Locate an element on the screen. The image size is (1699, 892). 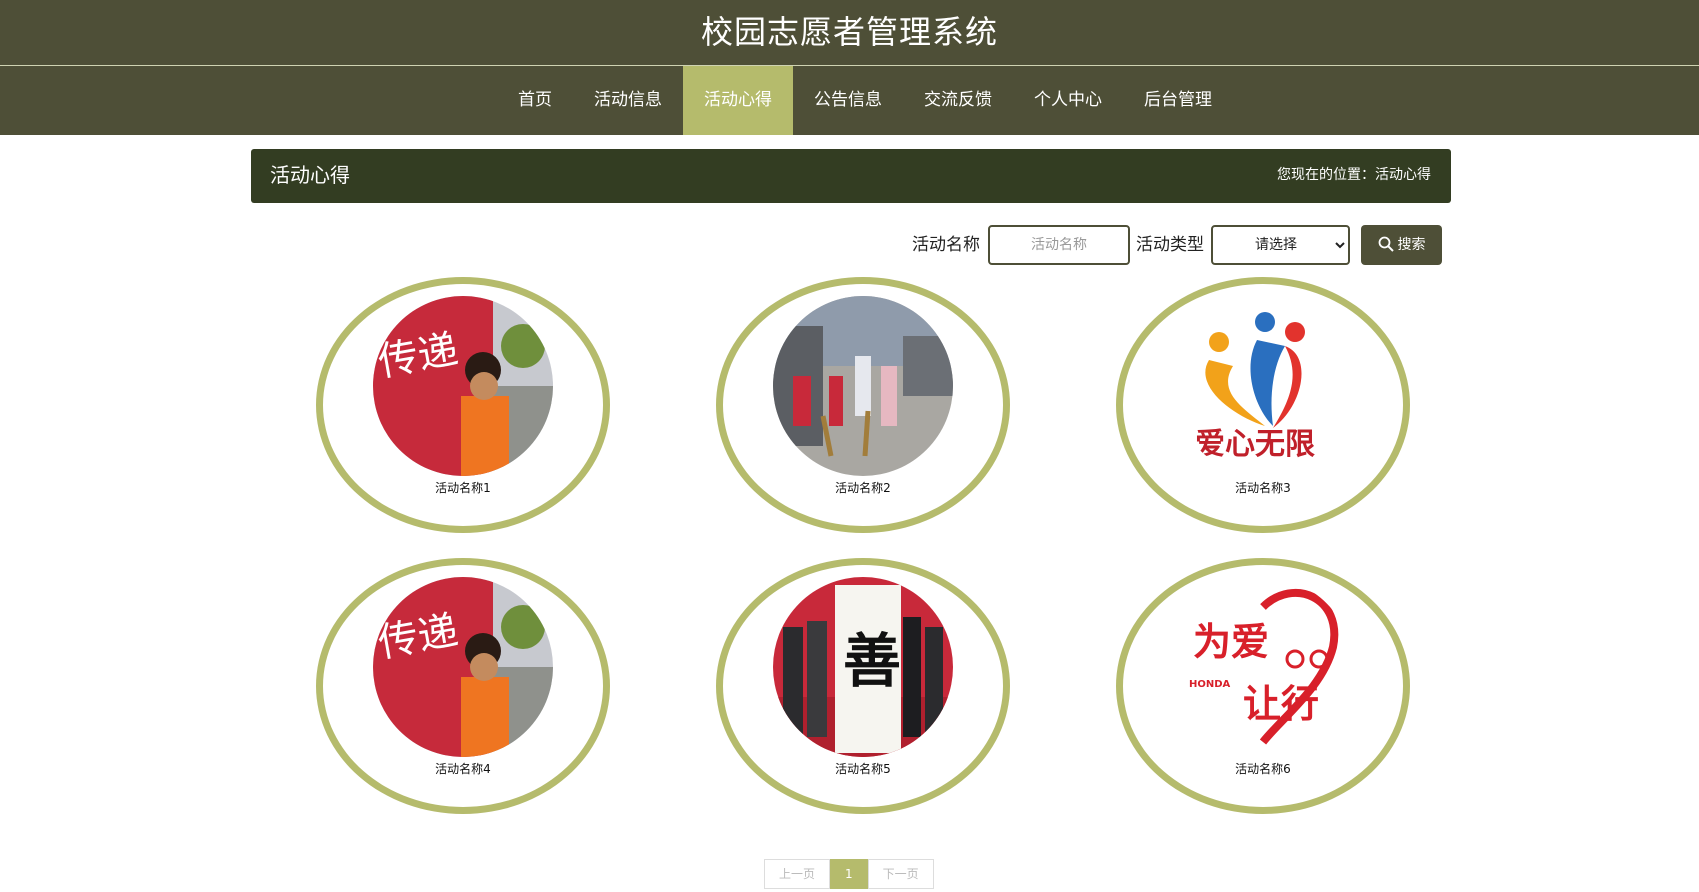
main-nav: 首页 活动信息 活动心得 公告信息 交流反馈 个人中心 后台管理 is located at coordinates (849, 100).